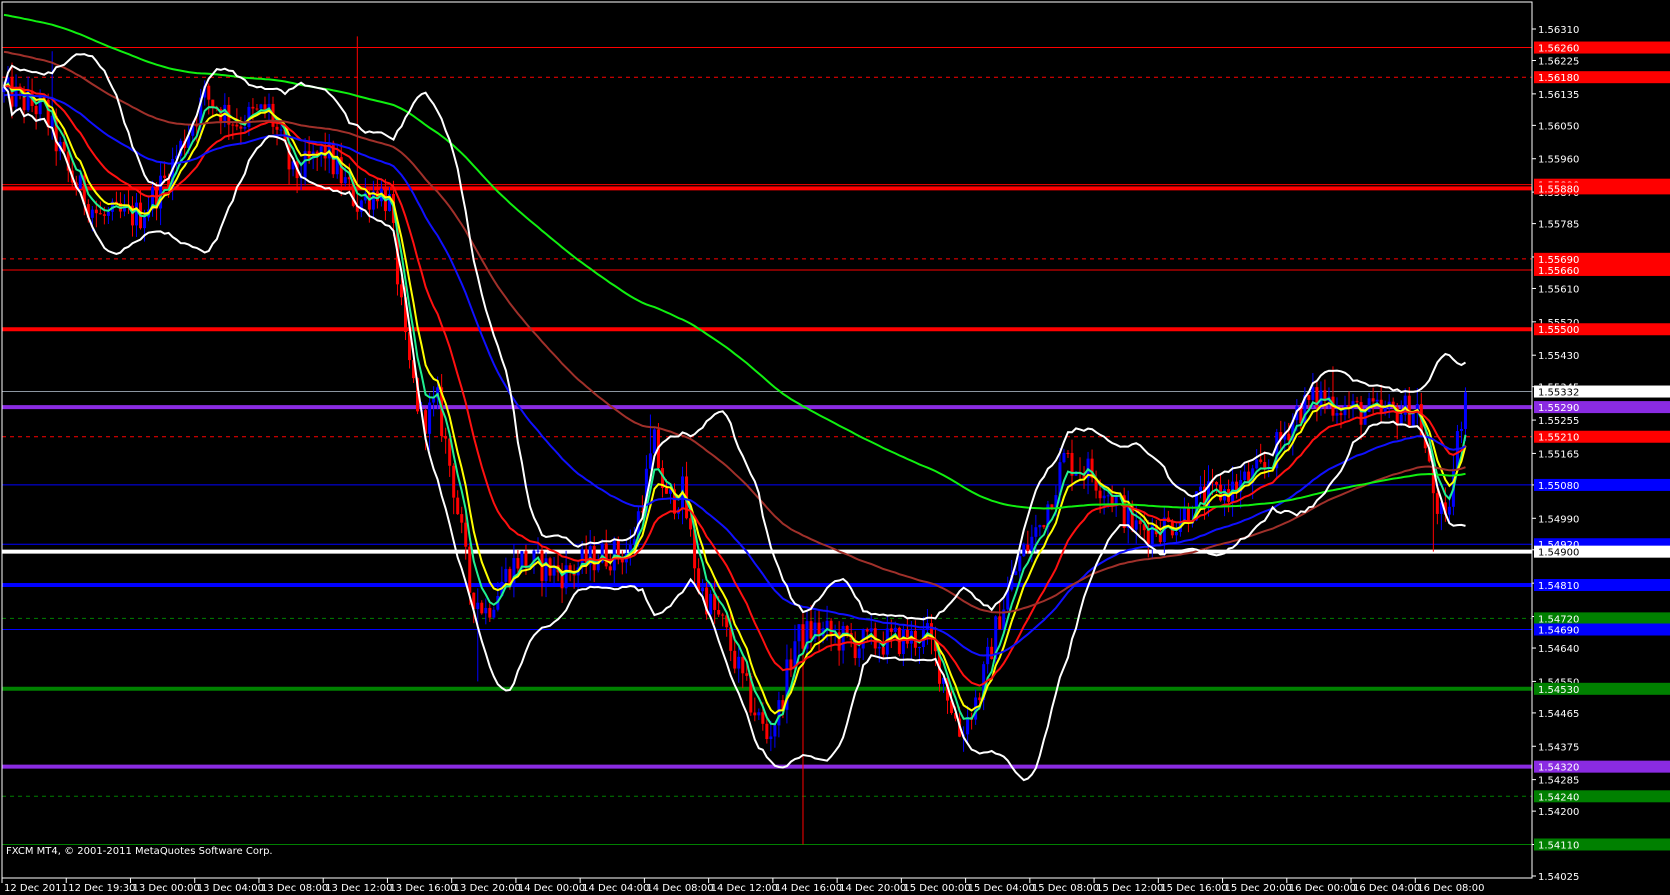 The width and height of the screenshot is (1670, 895). I want to click on level-price-label: 1.54240, so click(1558, 797).